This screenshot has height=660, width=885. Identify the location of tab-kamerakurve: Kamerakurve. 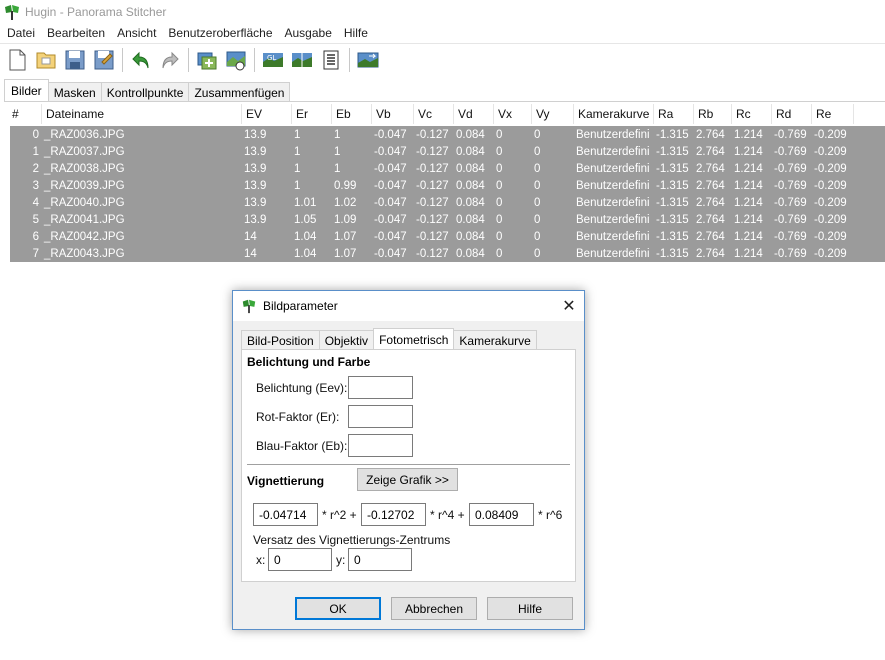
(495, 340).